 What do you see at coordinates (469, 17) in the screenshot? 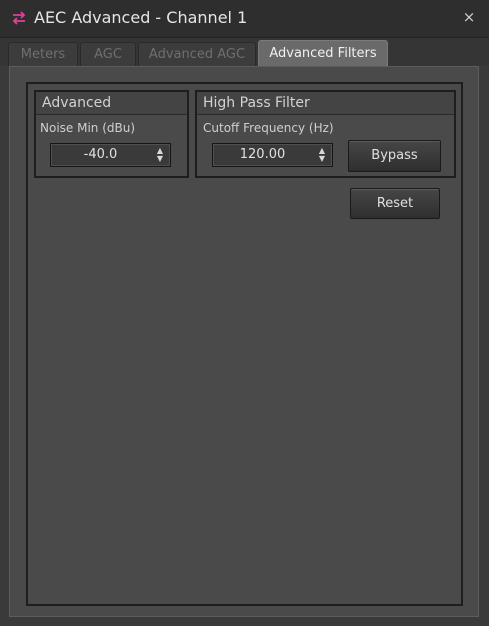
I see `close-icon: ×` at bounding box center [469, 17].